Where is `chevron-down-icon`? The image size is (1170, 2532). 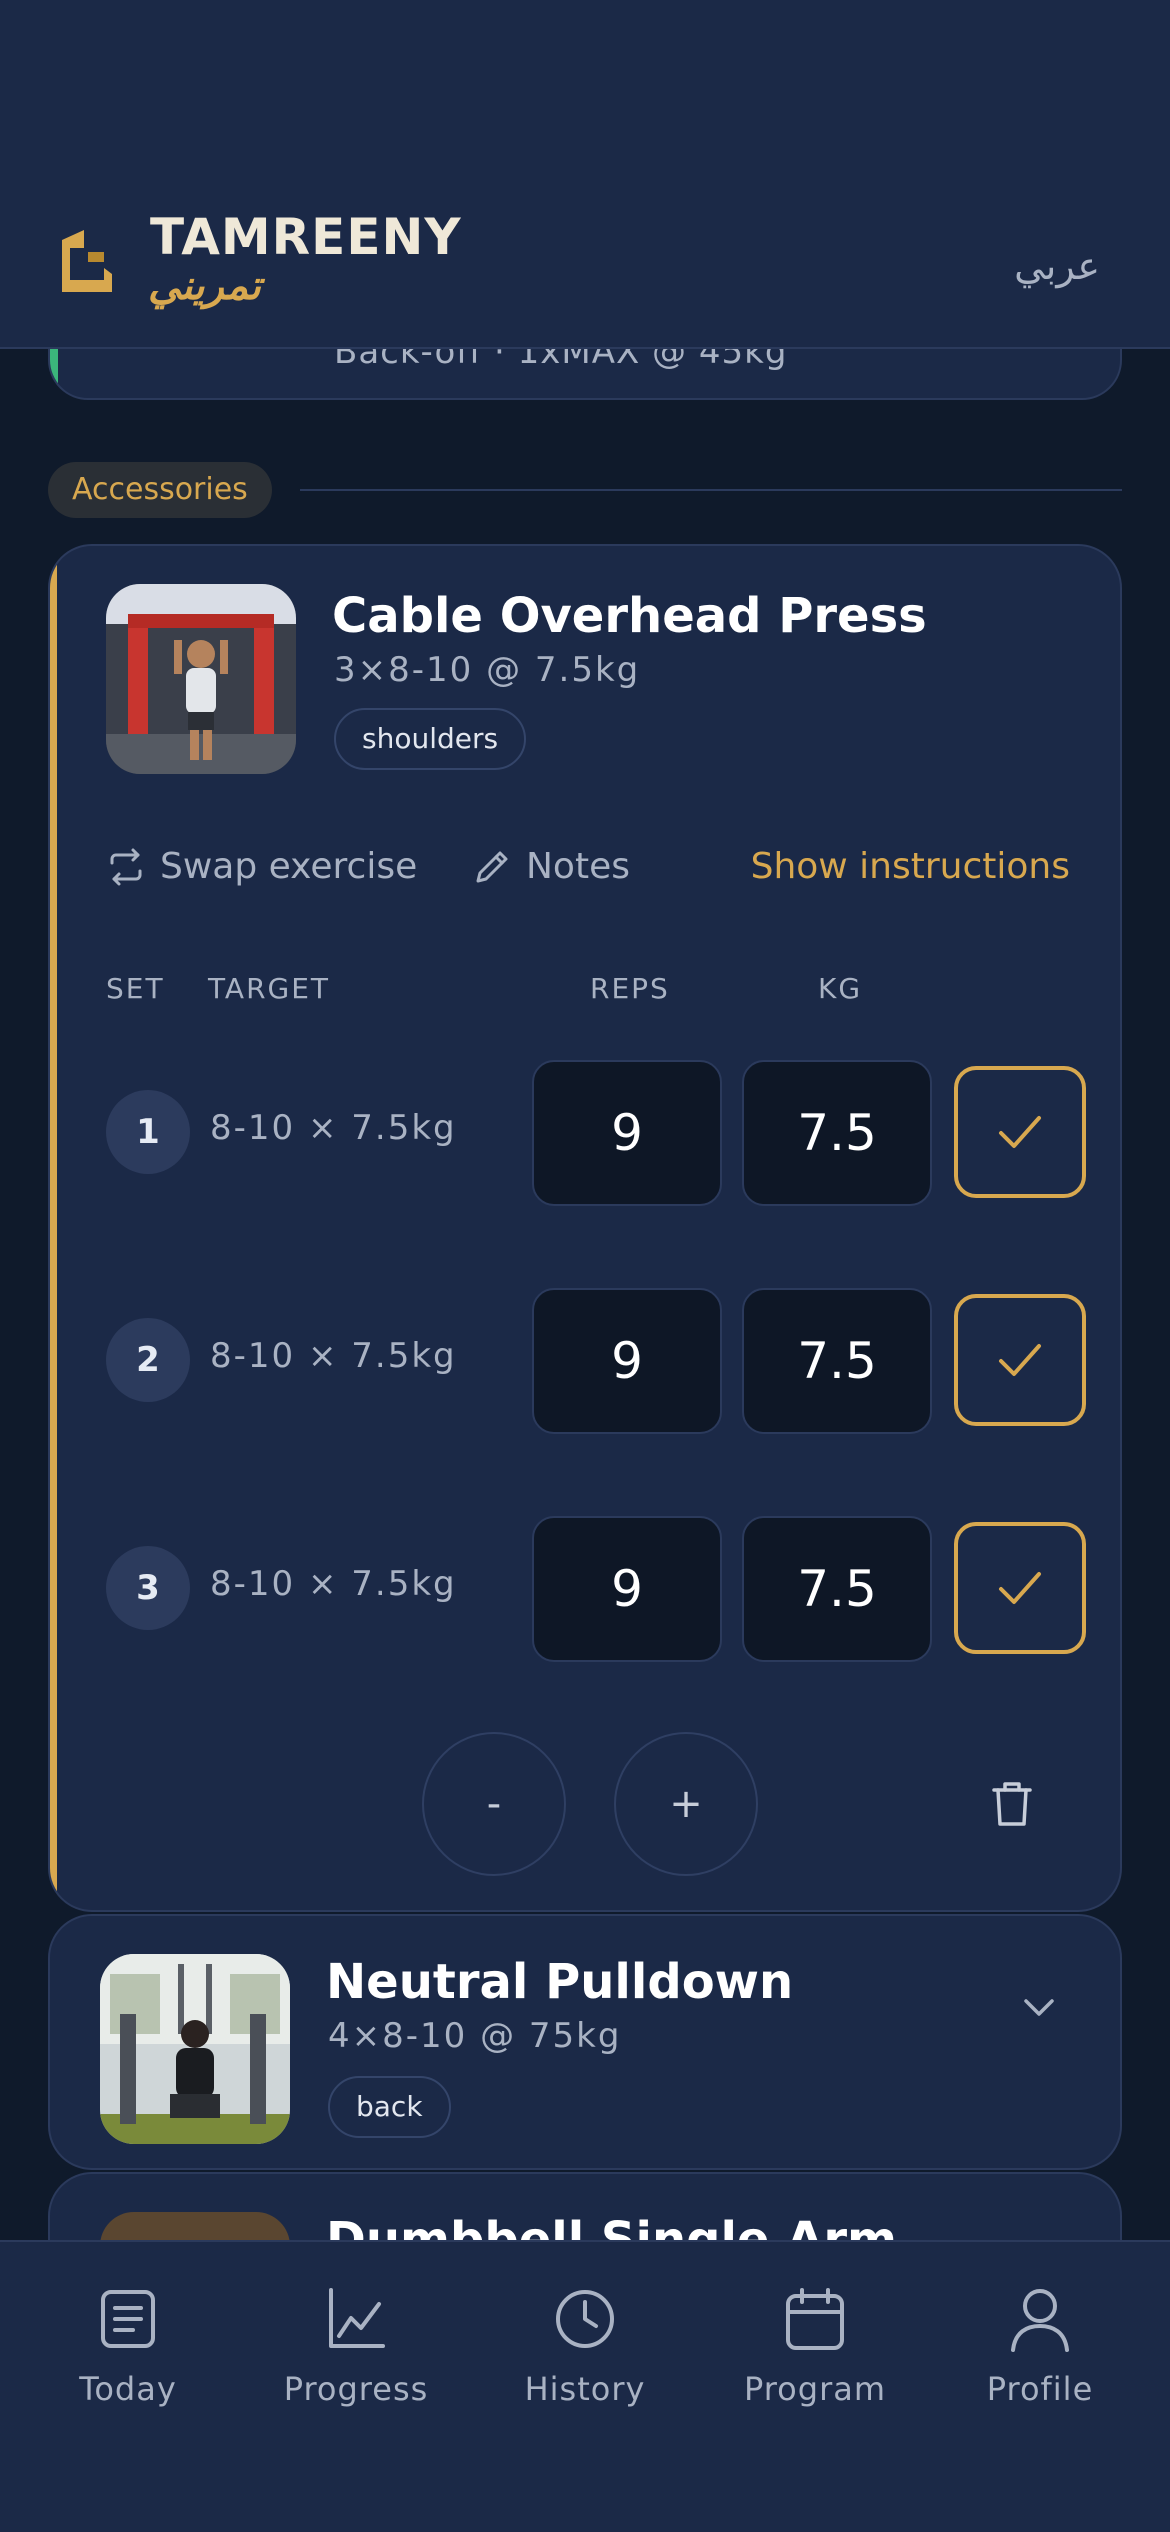 chevron-down-icon is located at coordinates (1039, 2007).